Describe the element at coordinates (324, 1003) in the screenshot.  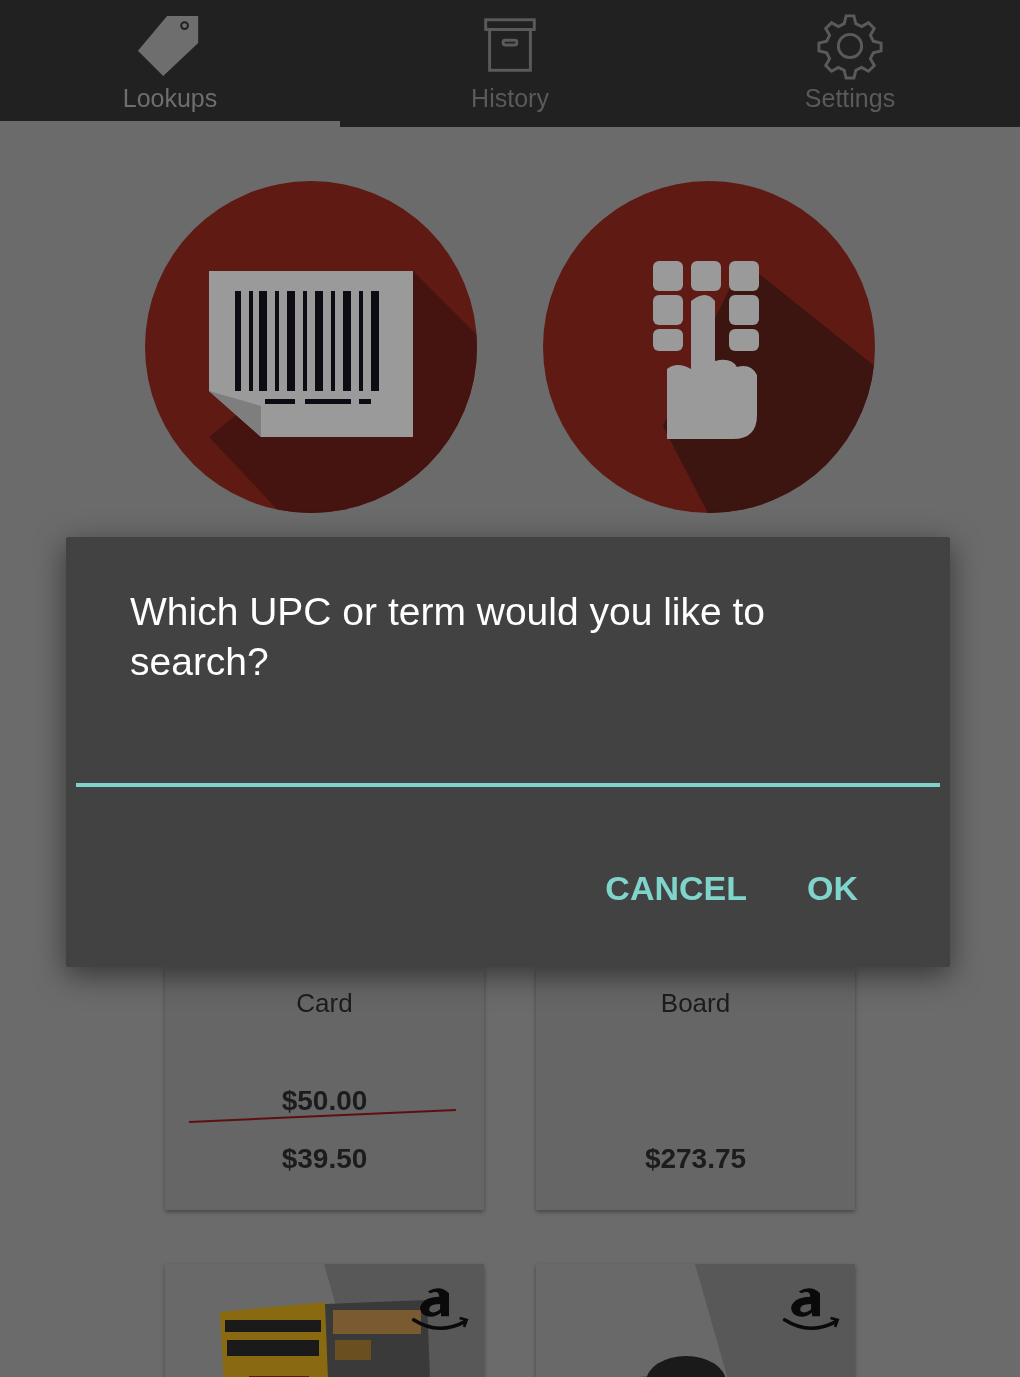
I see `deal-title: Card` at that location.